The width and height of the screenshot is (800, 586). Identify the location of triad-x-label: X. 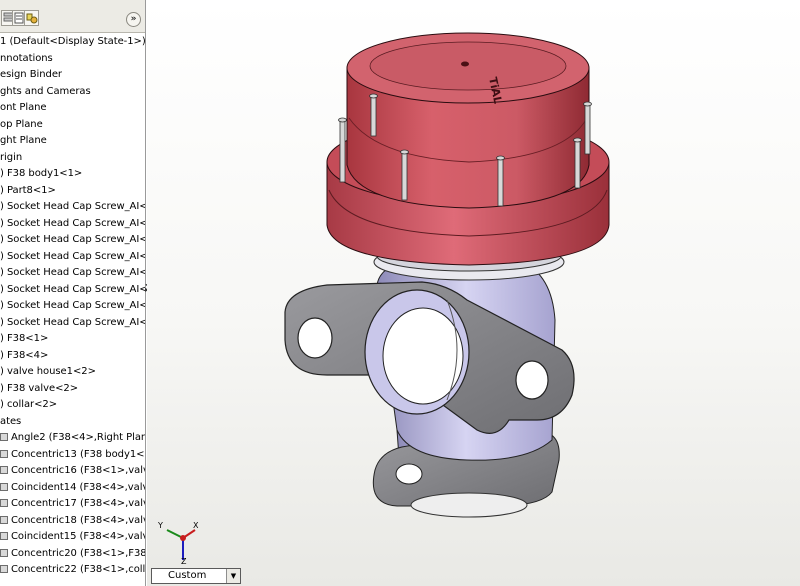
(196, 525).